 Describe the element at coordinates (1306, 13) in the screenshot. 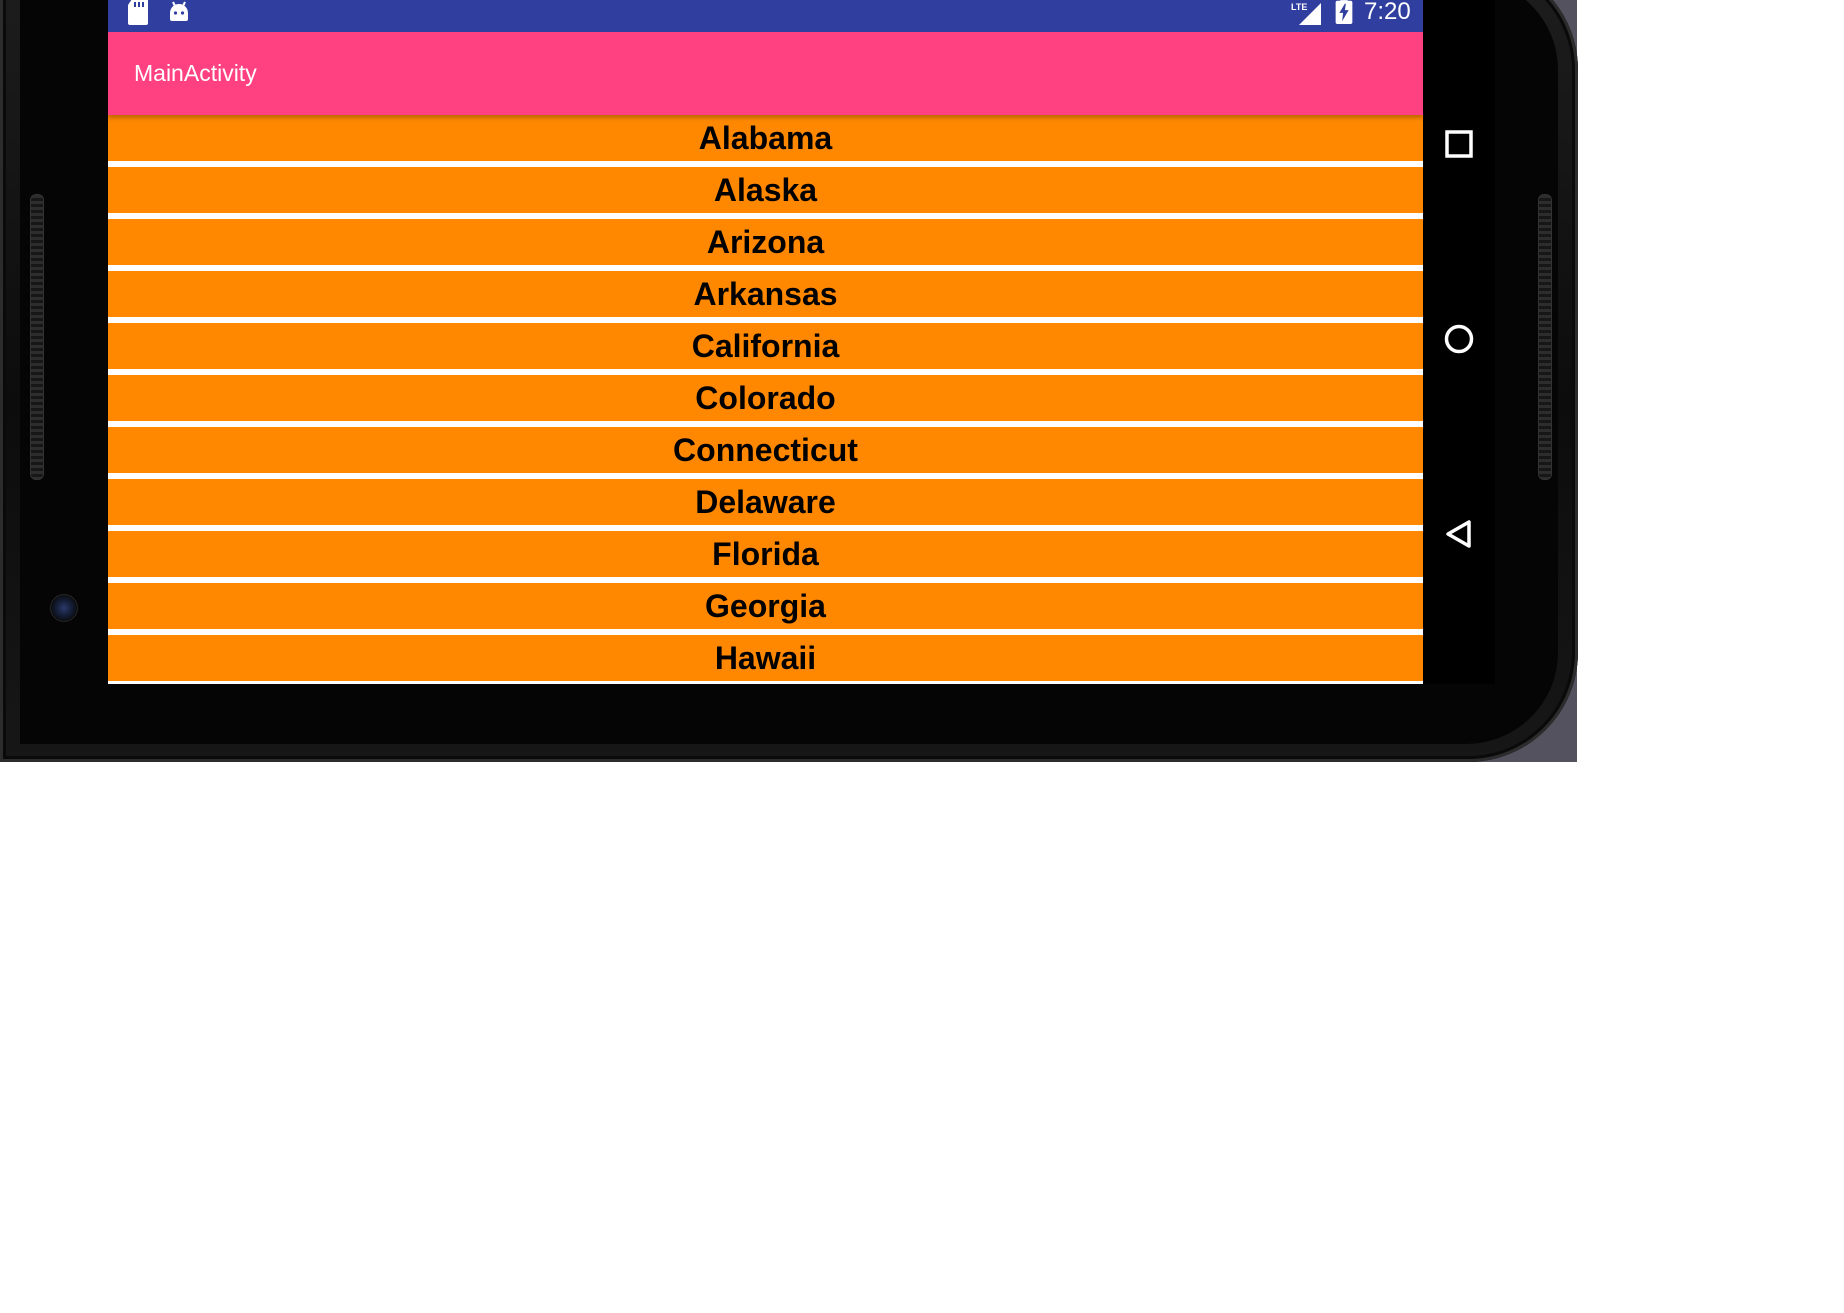

I see `lte-signal-icon: LTE` at that location.